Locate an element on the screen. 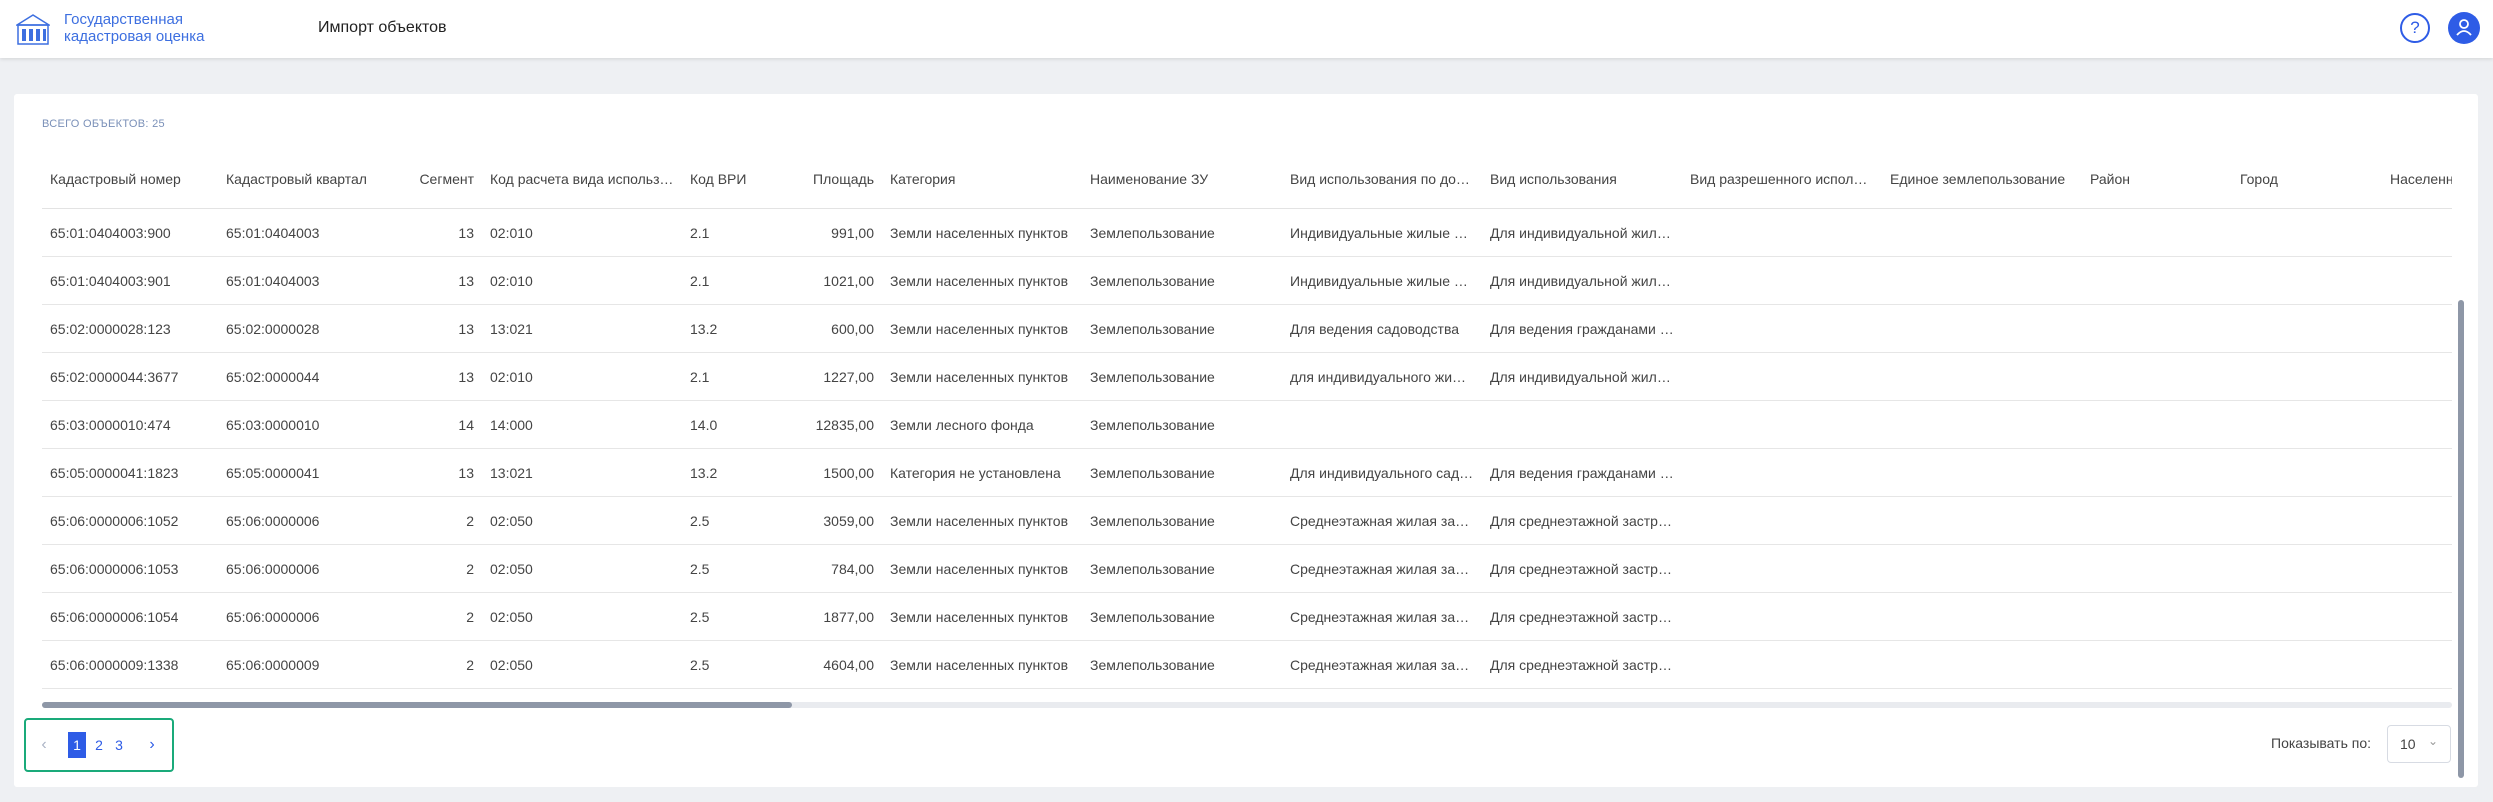 The image size is (2493, 802). table-cell: 65:03:0000010 is located at coordinates (306, 424).